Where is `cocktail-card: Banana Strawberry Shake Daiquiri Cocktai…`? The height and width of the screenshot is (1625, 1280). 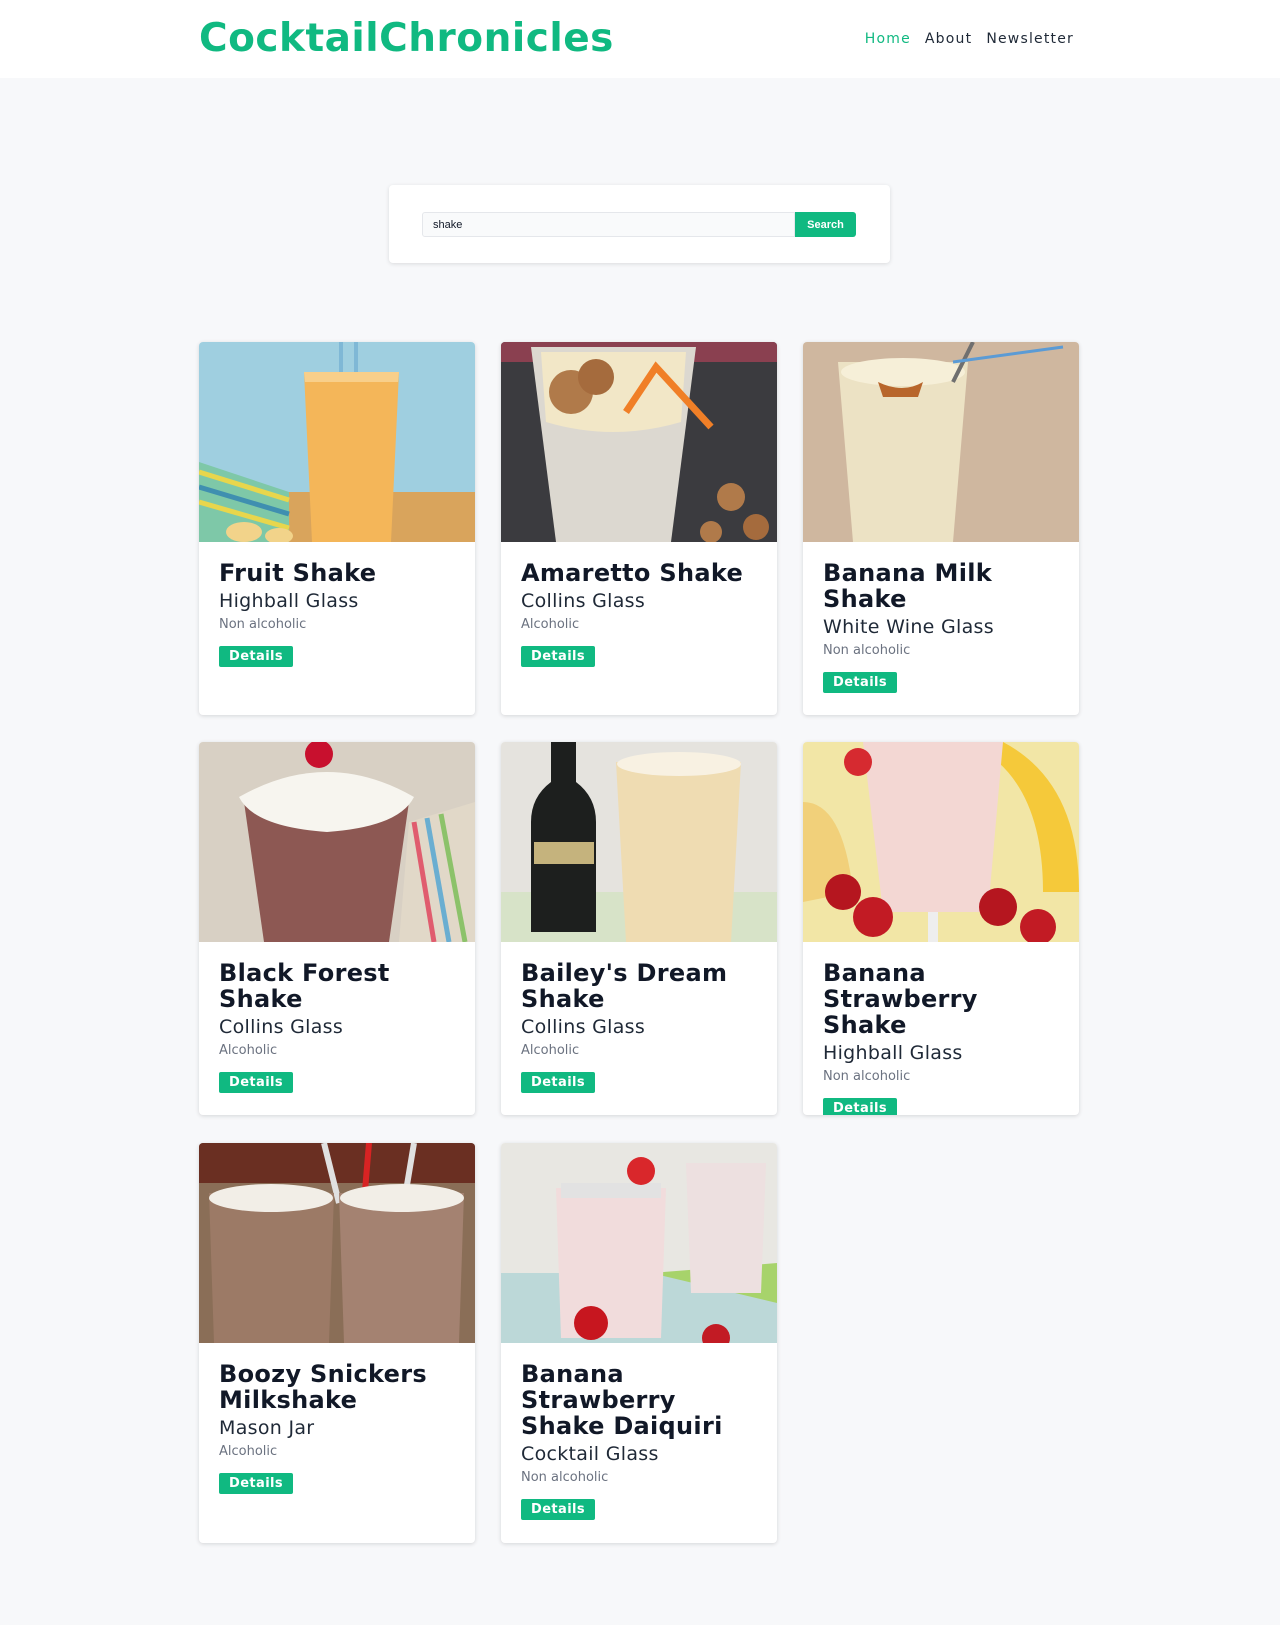
cocktail-card: Banana Strawberry Shake Daiquiri Cocktai… is located at coordinates (639, 1343).